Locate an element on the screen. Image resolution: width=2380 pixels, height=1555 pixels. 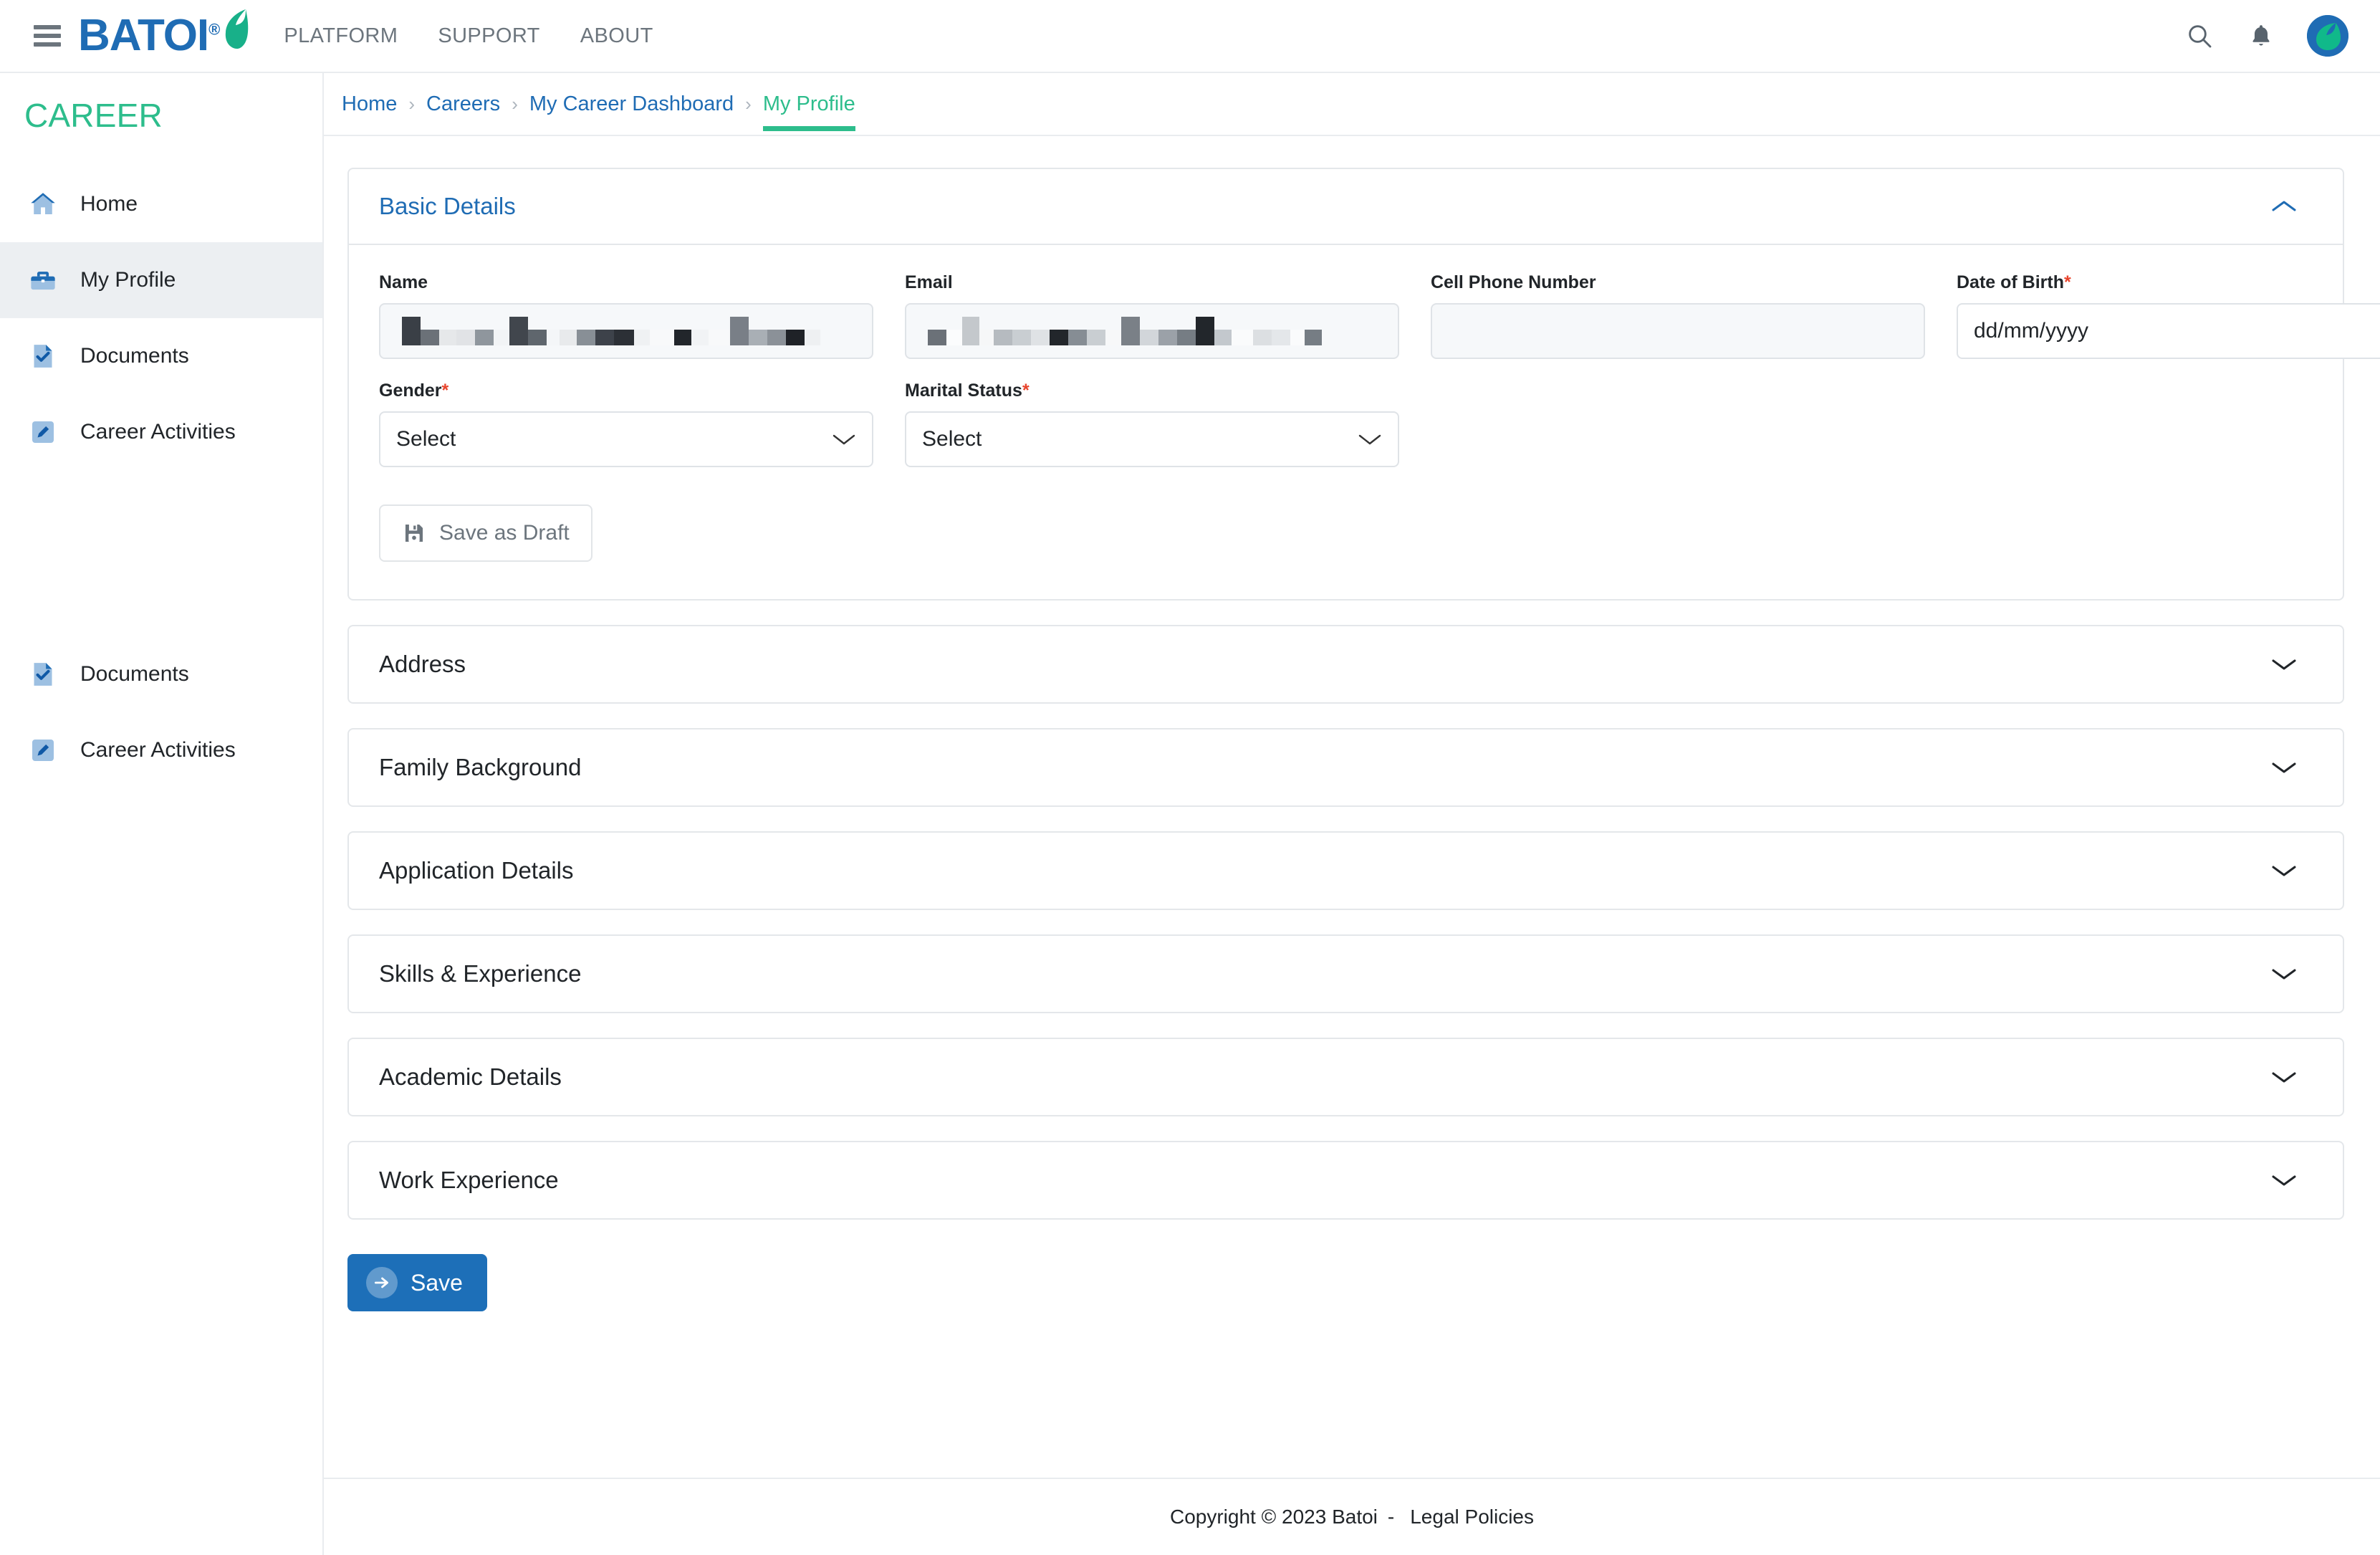
hamburger-icon is located at coordinates (47, 36).